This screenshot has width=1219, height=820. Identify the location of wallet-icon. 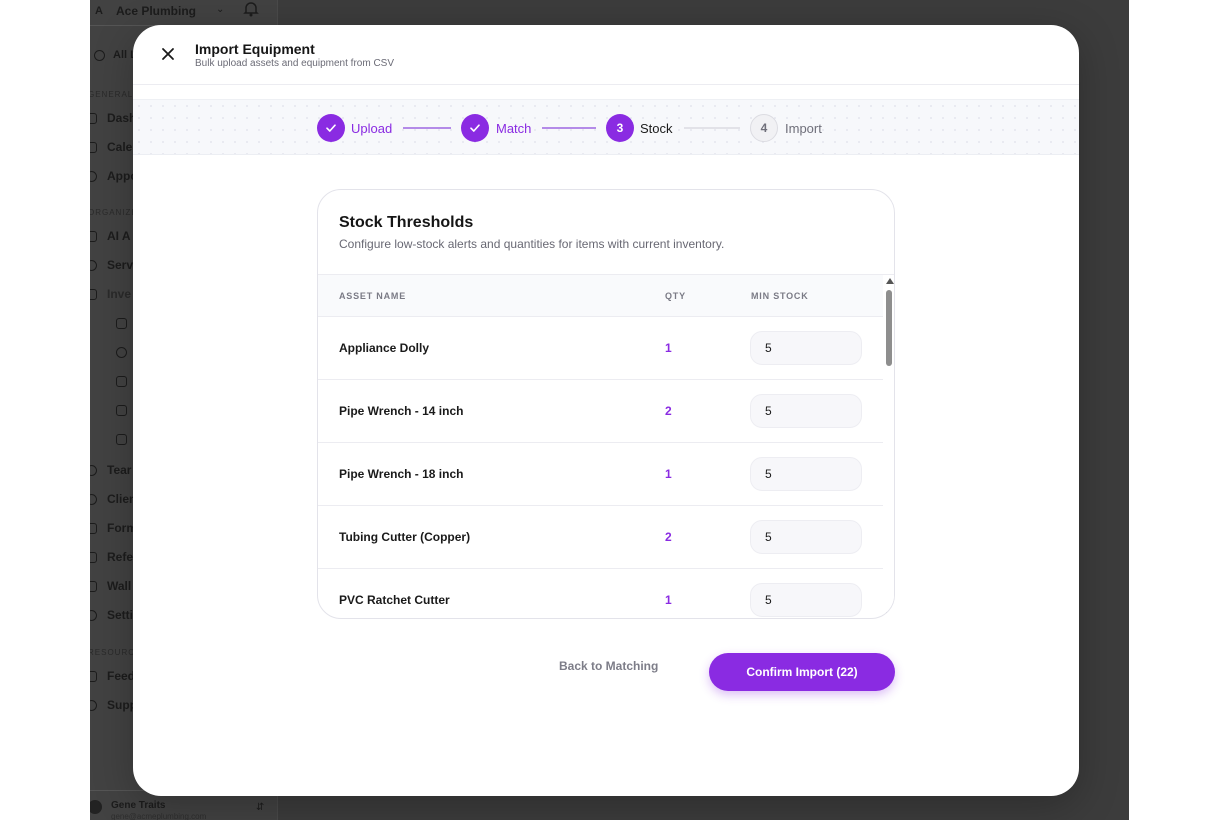
(93, 586).